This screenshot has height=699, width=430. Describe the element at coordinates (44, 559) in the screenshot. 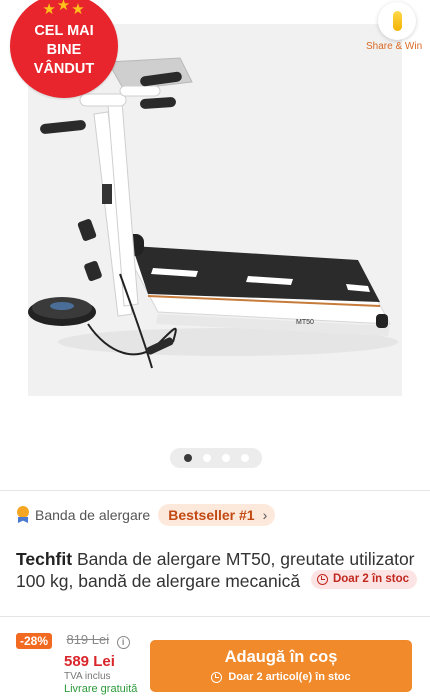

I see `product-brand: Techfit` at that location.